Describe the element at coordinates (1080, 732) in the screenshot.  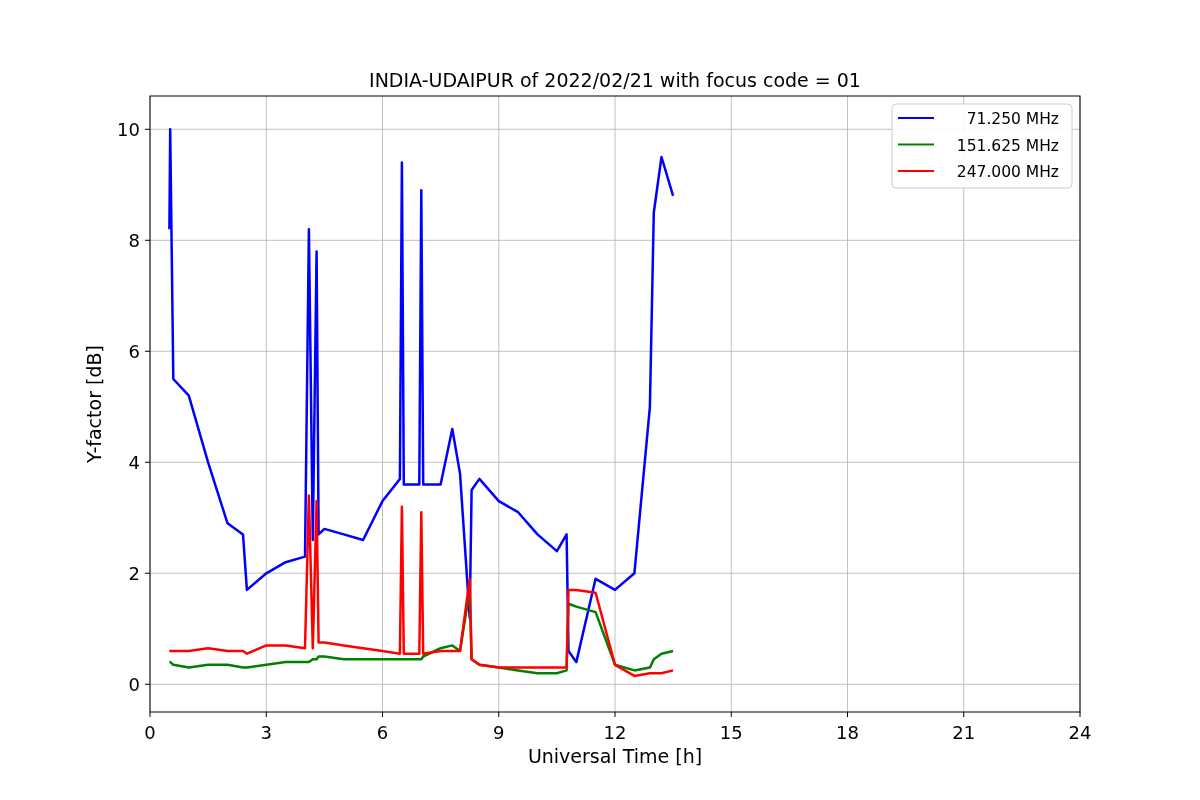
I see `tick-label: 24` at that location.